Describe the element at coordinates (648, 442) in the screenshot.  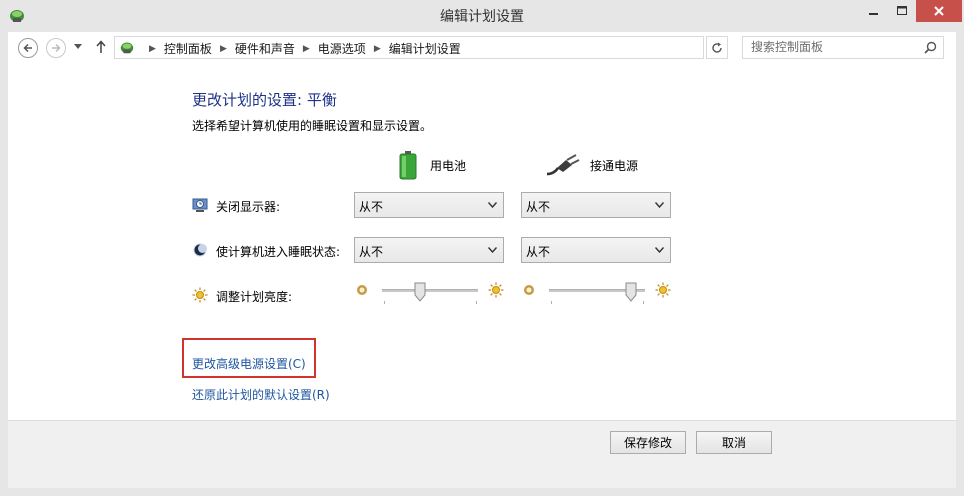
I see `save-changes-button: 保存修改` at that location.